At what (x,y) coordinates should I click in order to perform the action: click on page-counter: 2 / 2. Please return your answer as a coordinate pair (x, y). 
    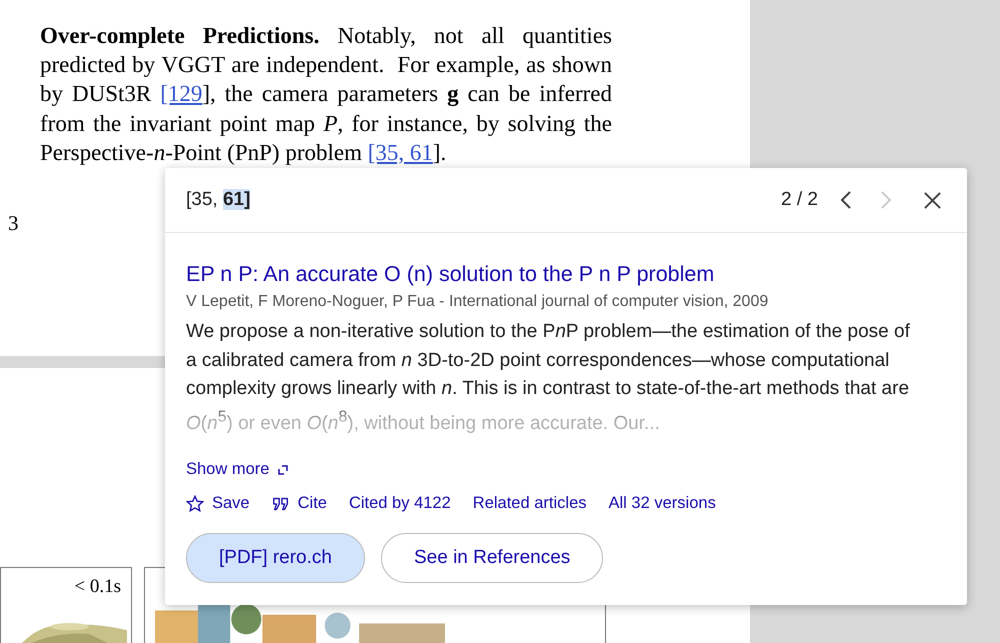
    Looking at the image, I should click on (799, 200).